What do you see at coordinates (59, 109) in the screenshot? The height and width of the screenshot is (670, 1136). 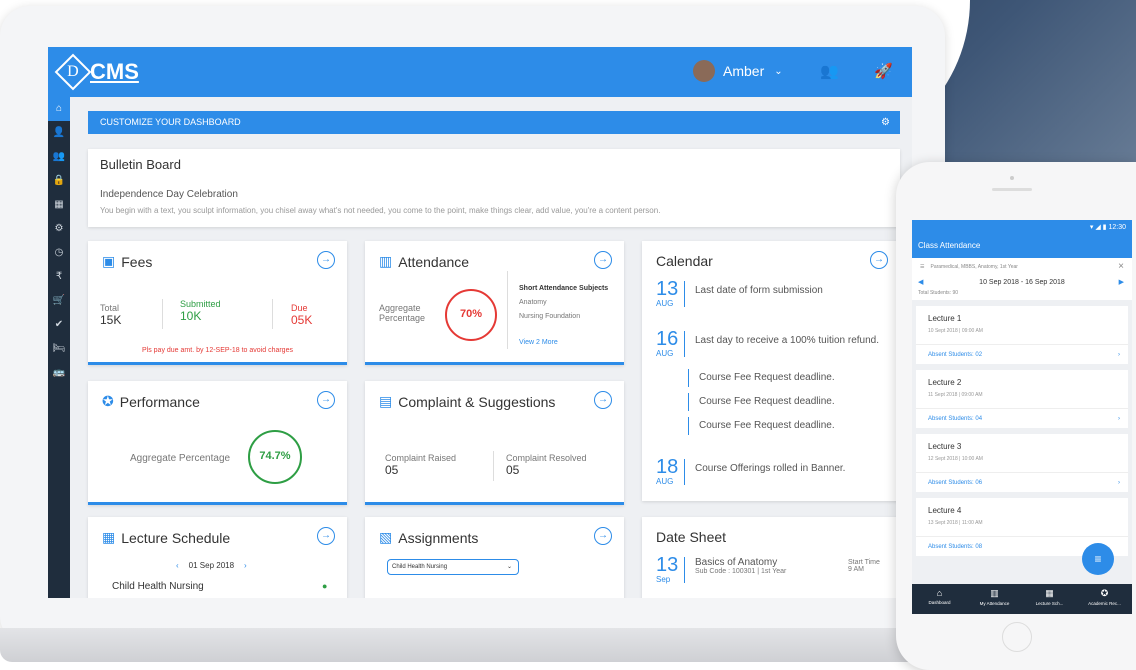 I see `sidebar-home-icon: ⌂` at bounding box center [59, 109].